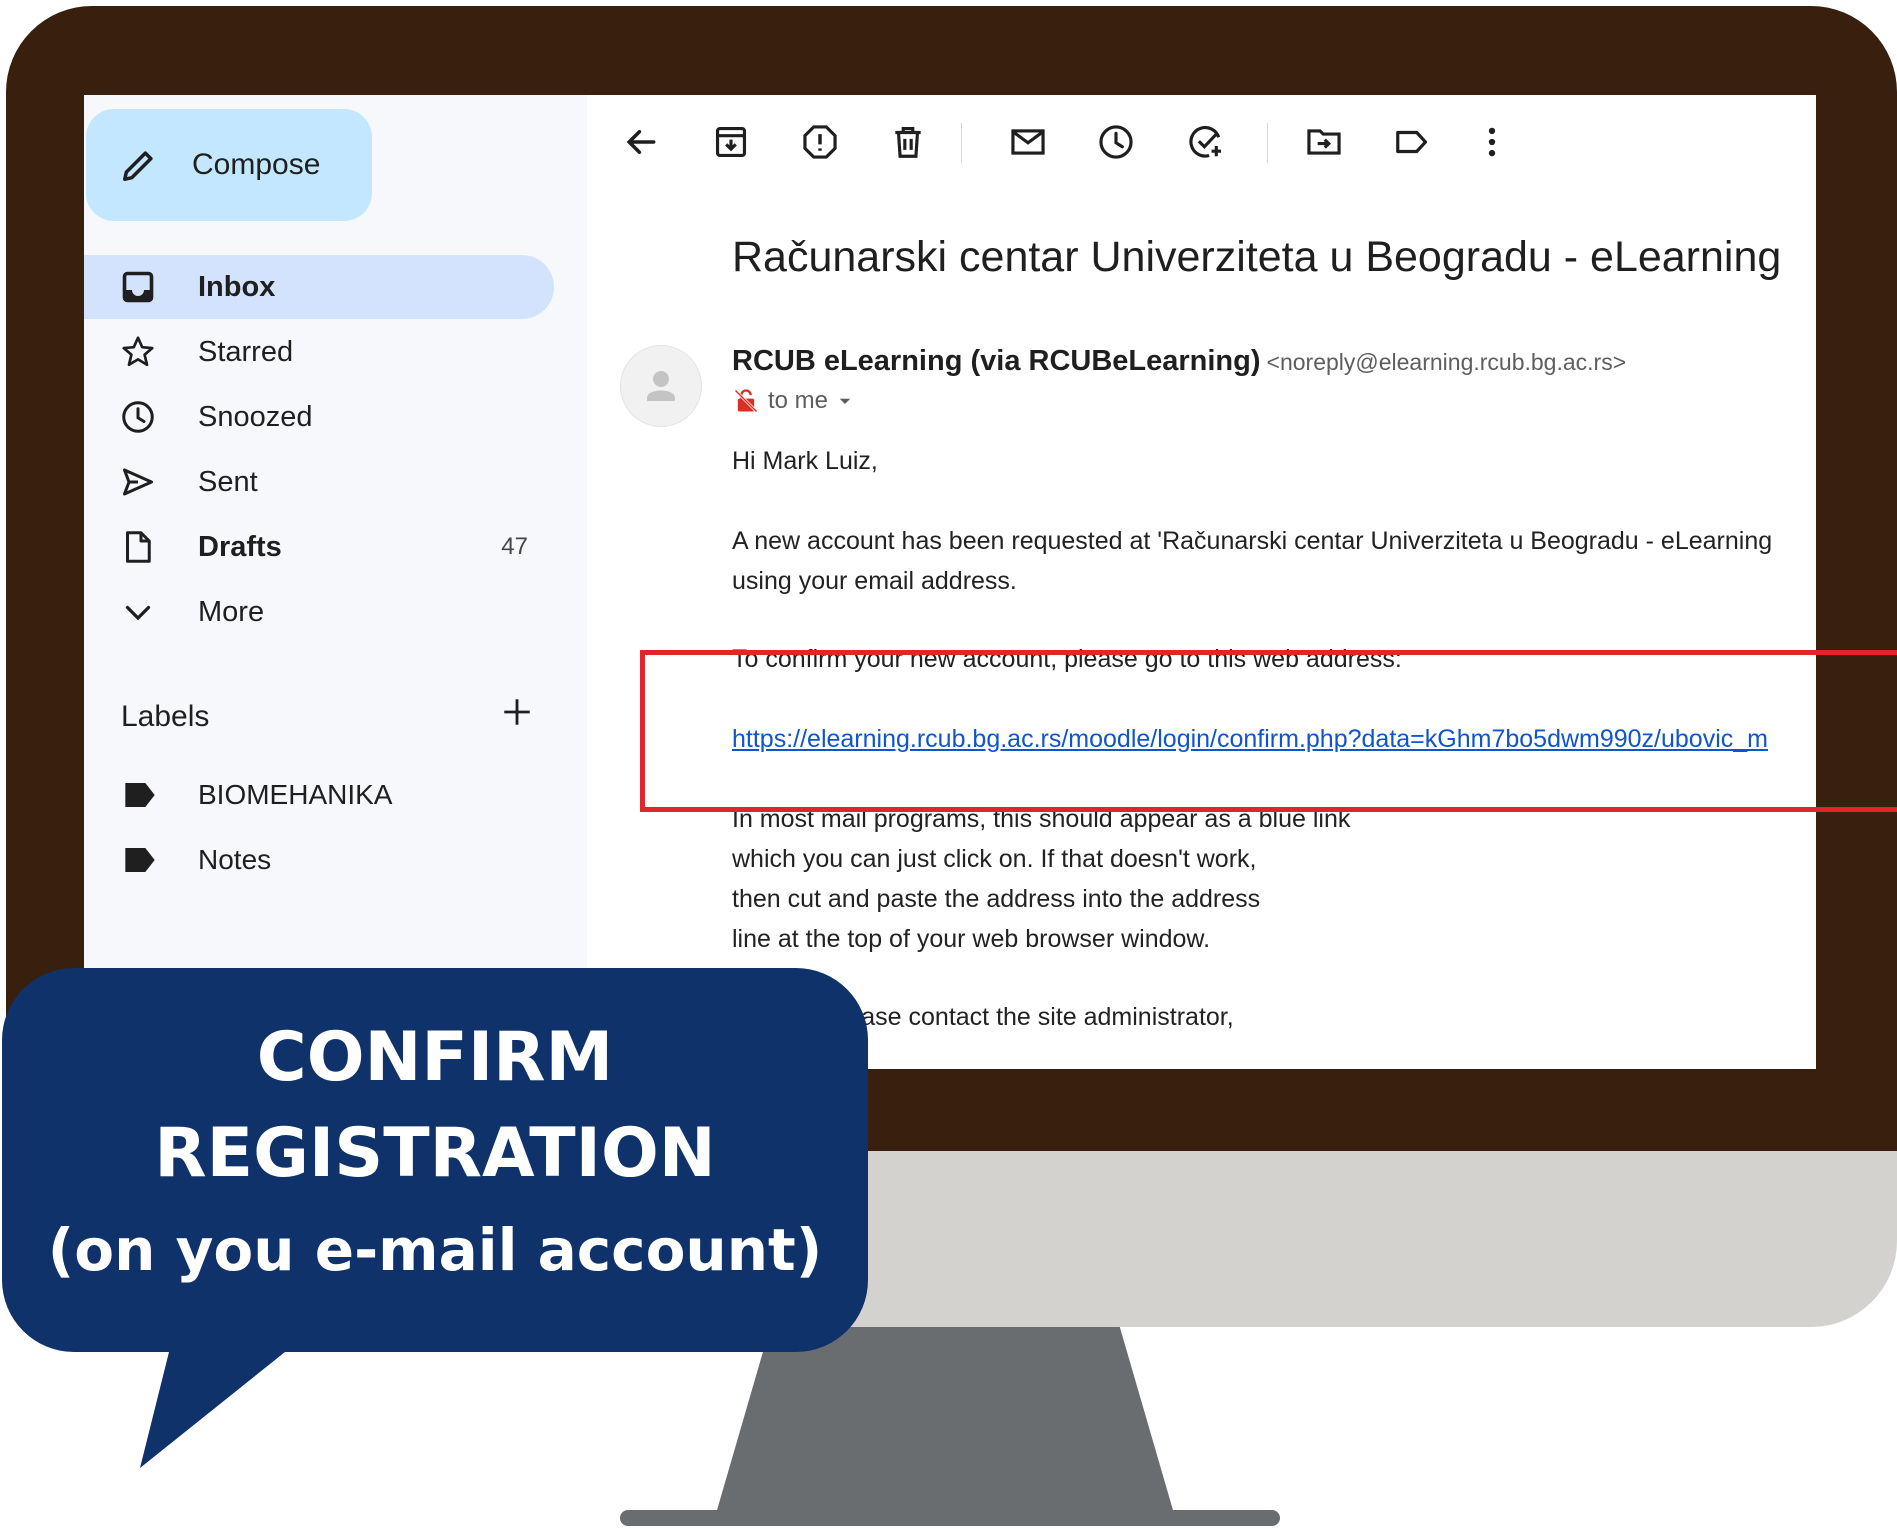  What do you see at coordinates (256, 164) in the screenshot?
I see `compose-label: Compose` at bounding box center [256, 164].